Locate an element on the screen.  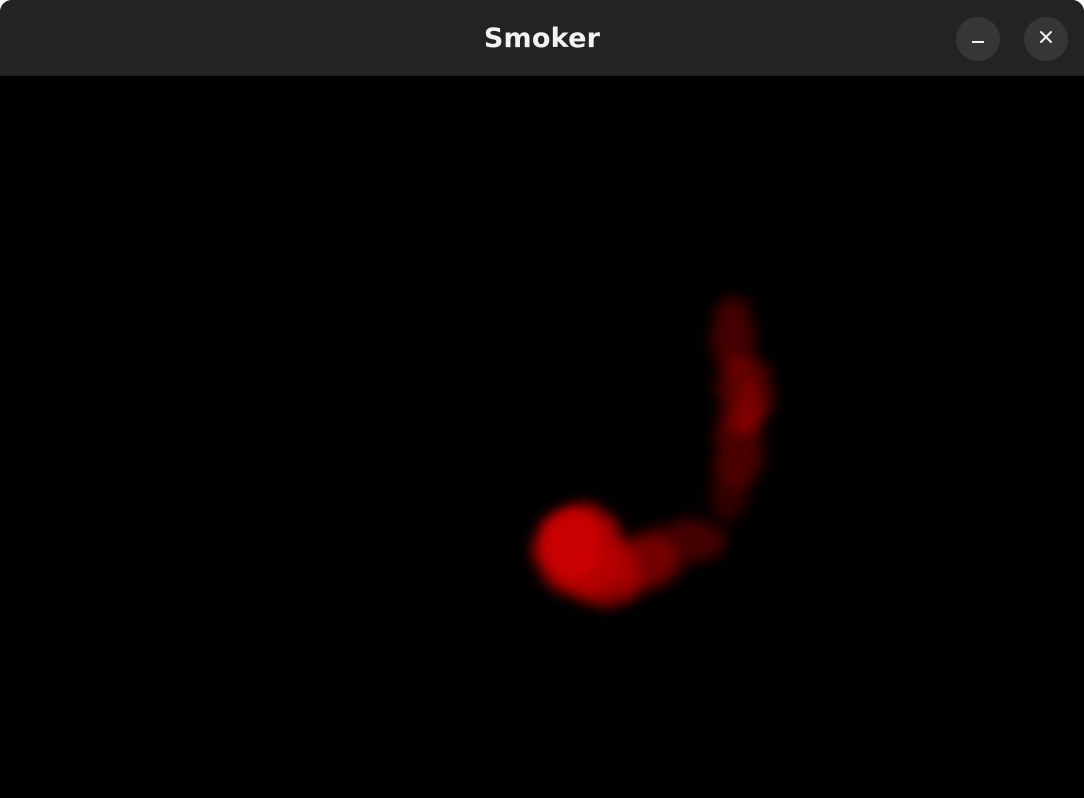
title-bar: Smoker is located at coordinates (542, 38).